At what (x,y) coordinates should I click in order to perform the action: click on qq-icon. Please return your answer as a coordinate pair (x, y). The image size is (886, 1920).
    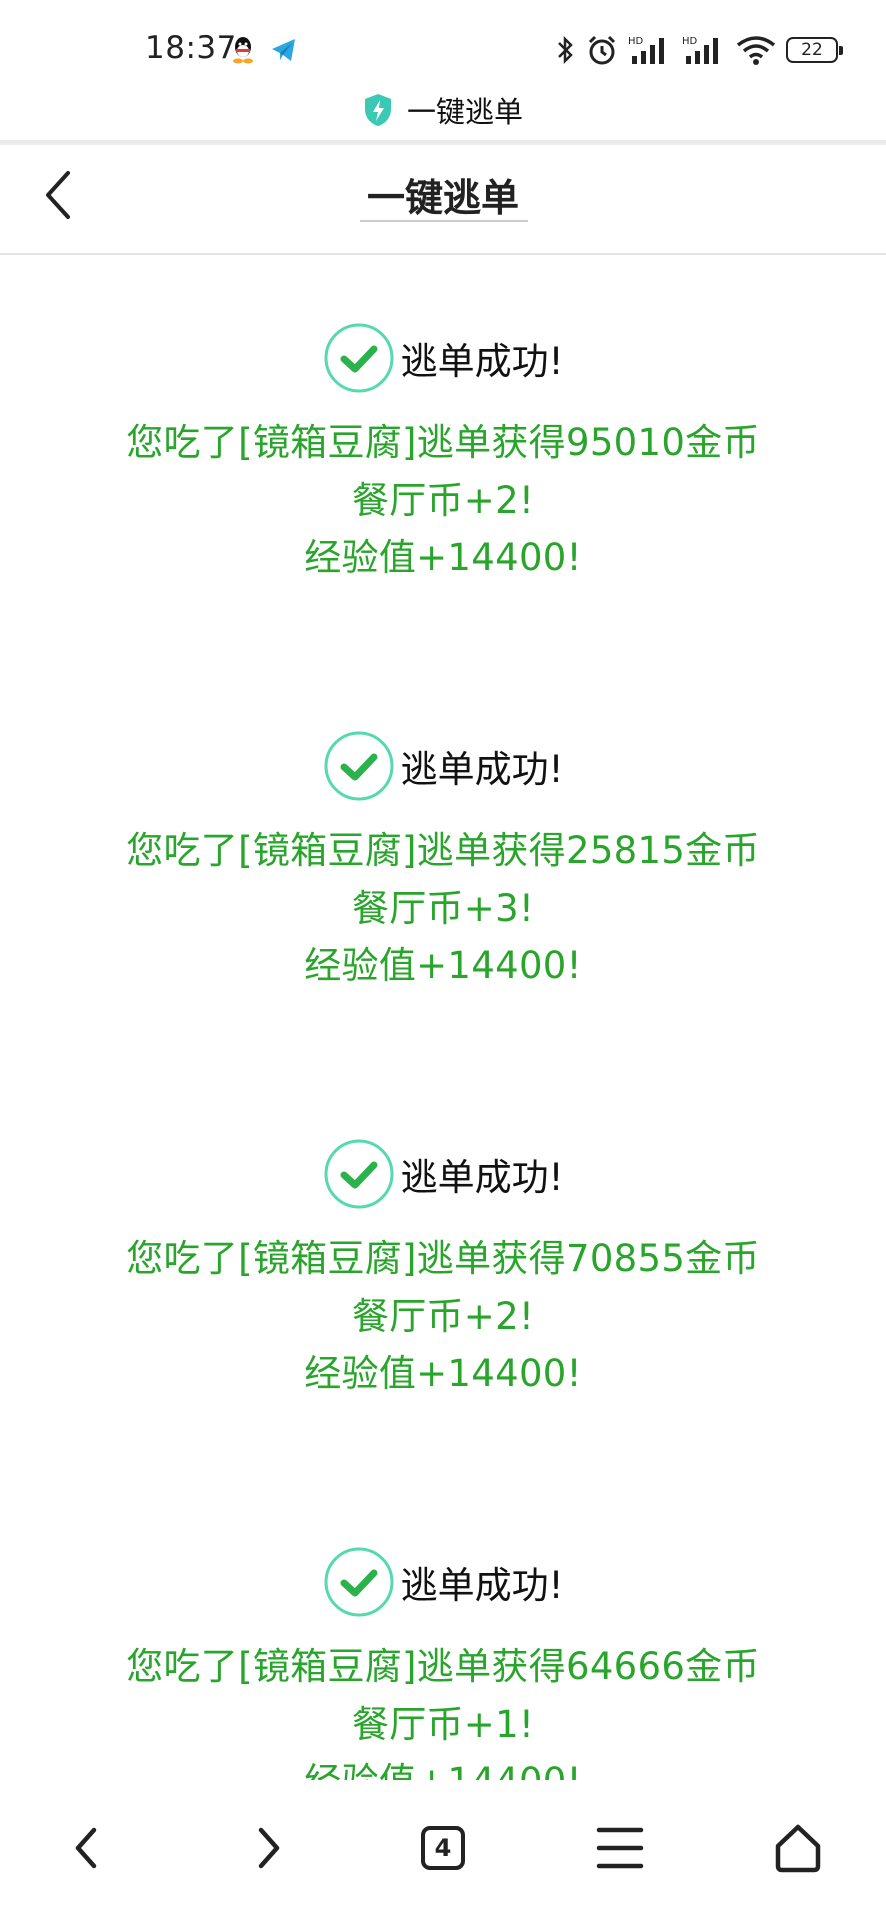
    Looking at the image, I should click on (243, 50).